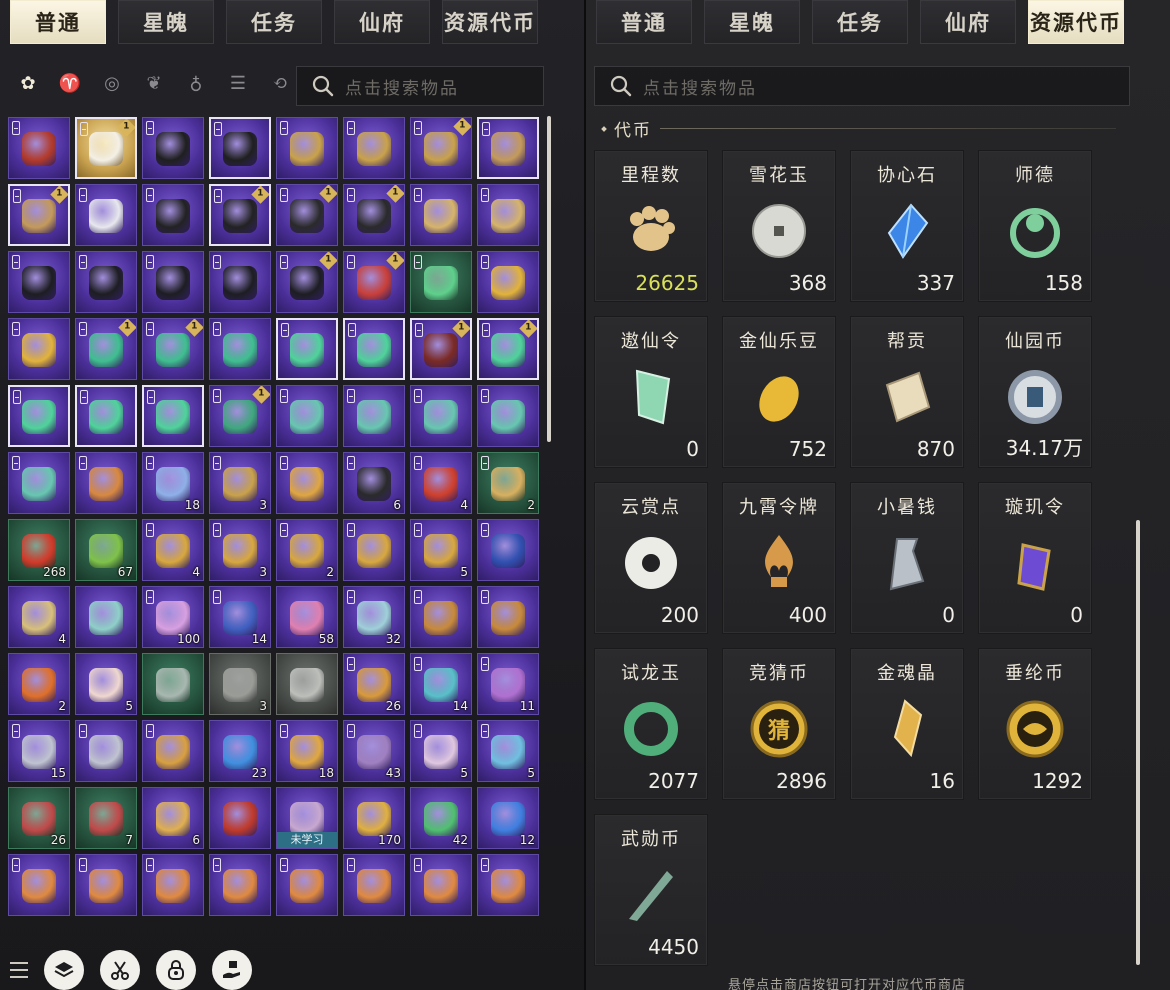 The image size is (1170, 990). Describe the element at coordinates (549, 279) in the screenshot. I see `inventory-scrollbar` at that location.